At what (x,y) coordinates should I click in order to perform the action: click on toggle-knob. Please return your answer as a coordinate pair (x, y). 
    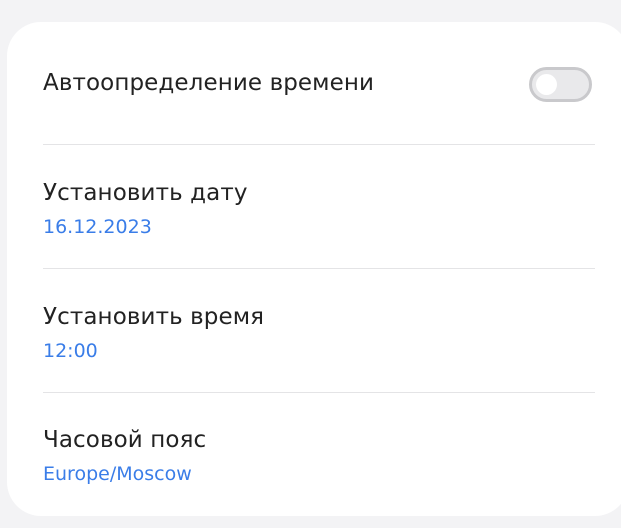
    Looking at the image, I should click on (546, 84).